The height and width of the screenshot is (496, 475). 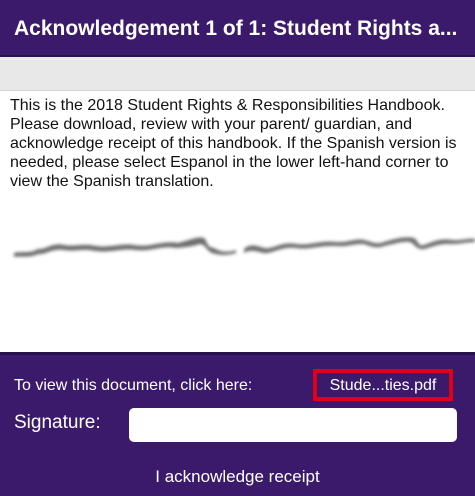 What do you see at coordinates (237, 353) in the screenshot?
I see `footer-divider` at bounding box center [237, 353].